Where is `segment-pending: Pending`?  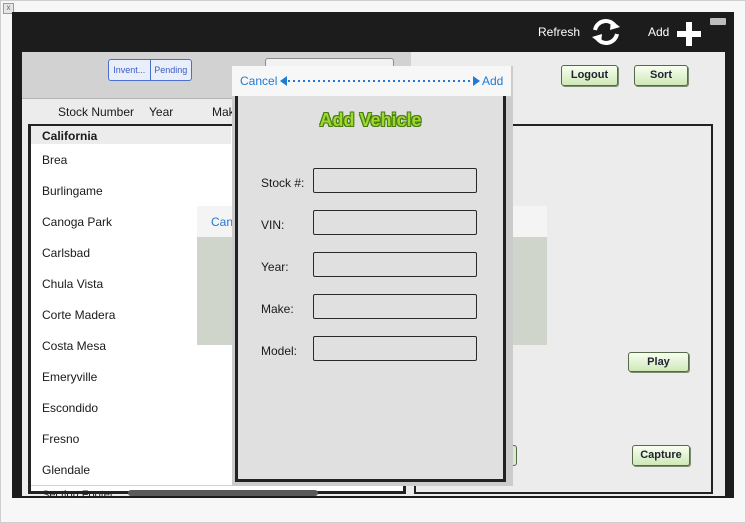
segment-pending: Pending is located at coordinates (170, 70).